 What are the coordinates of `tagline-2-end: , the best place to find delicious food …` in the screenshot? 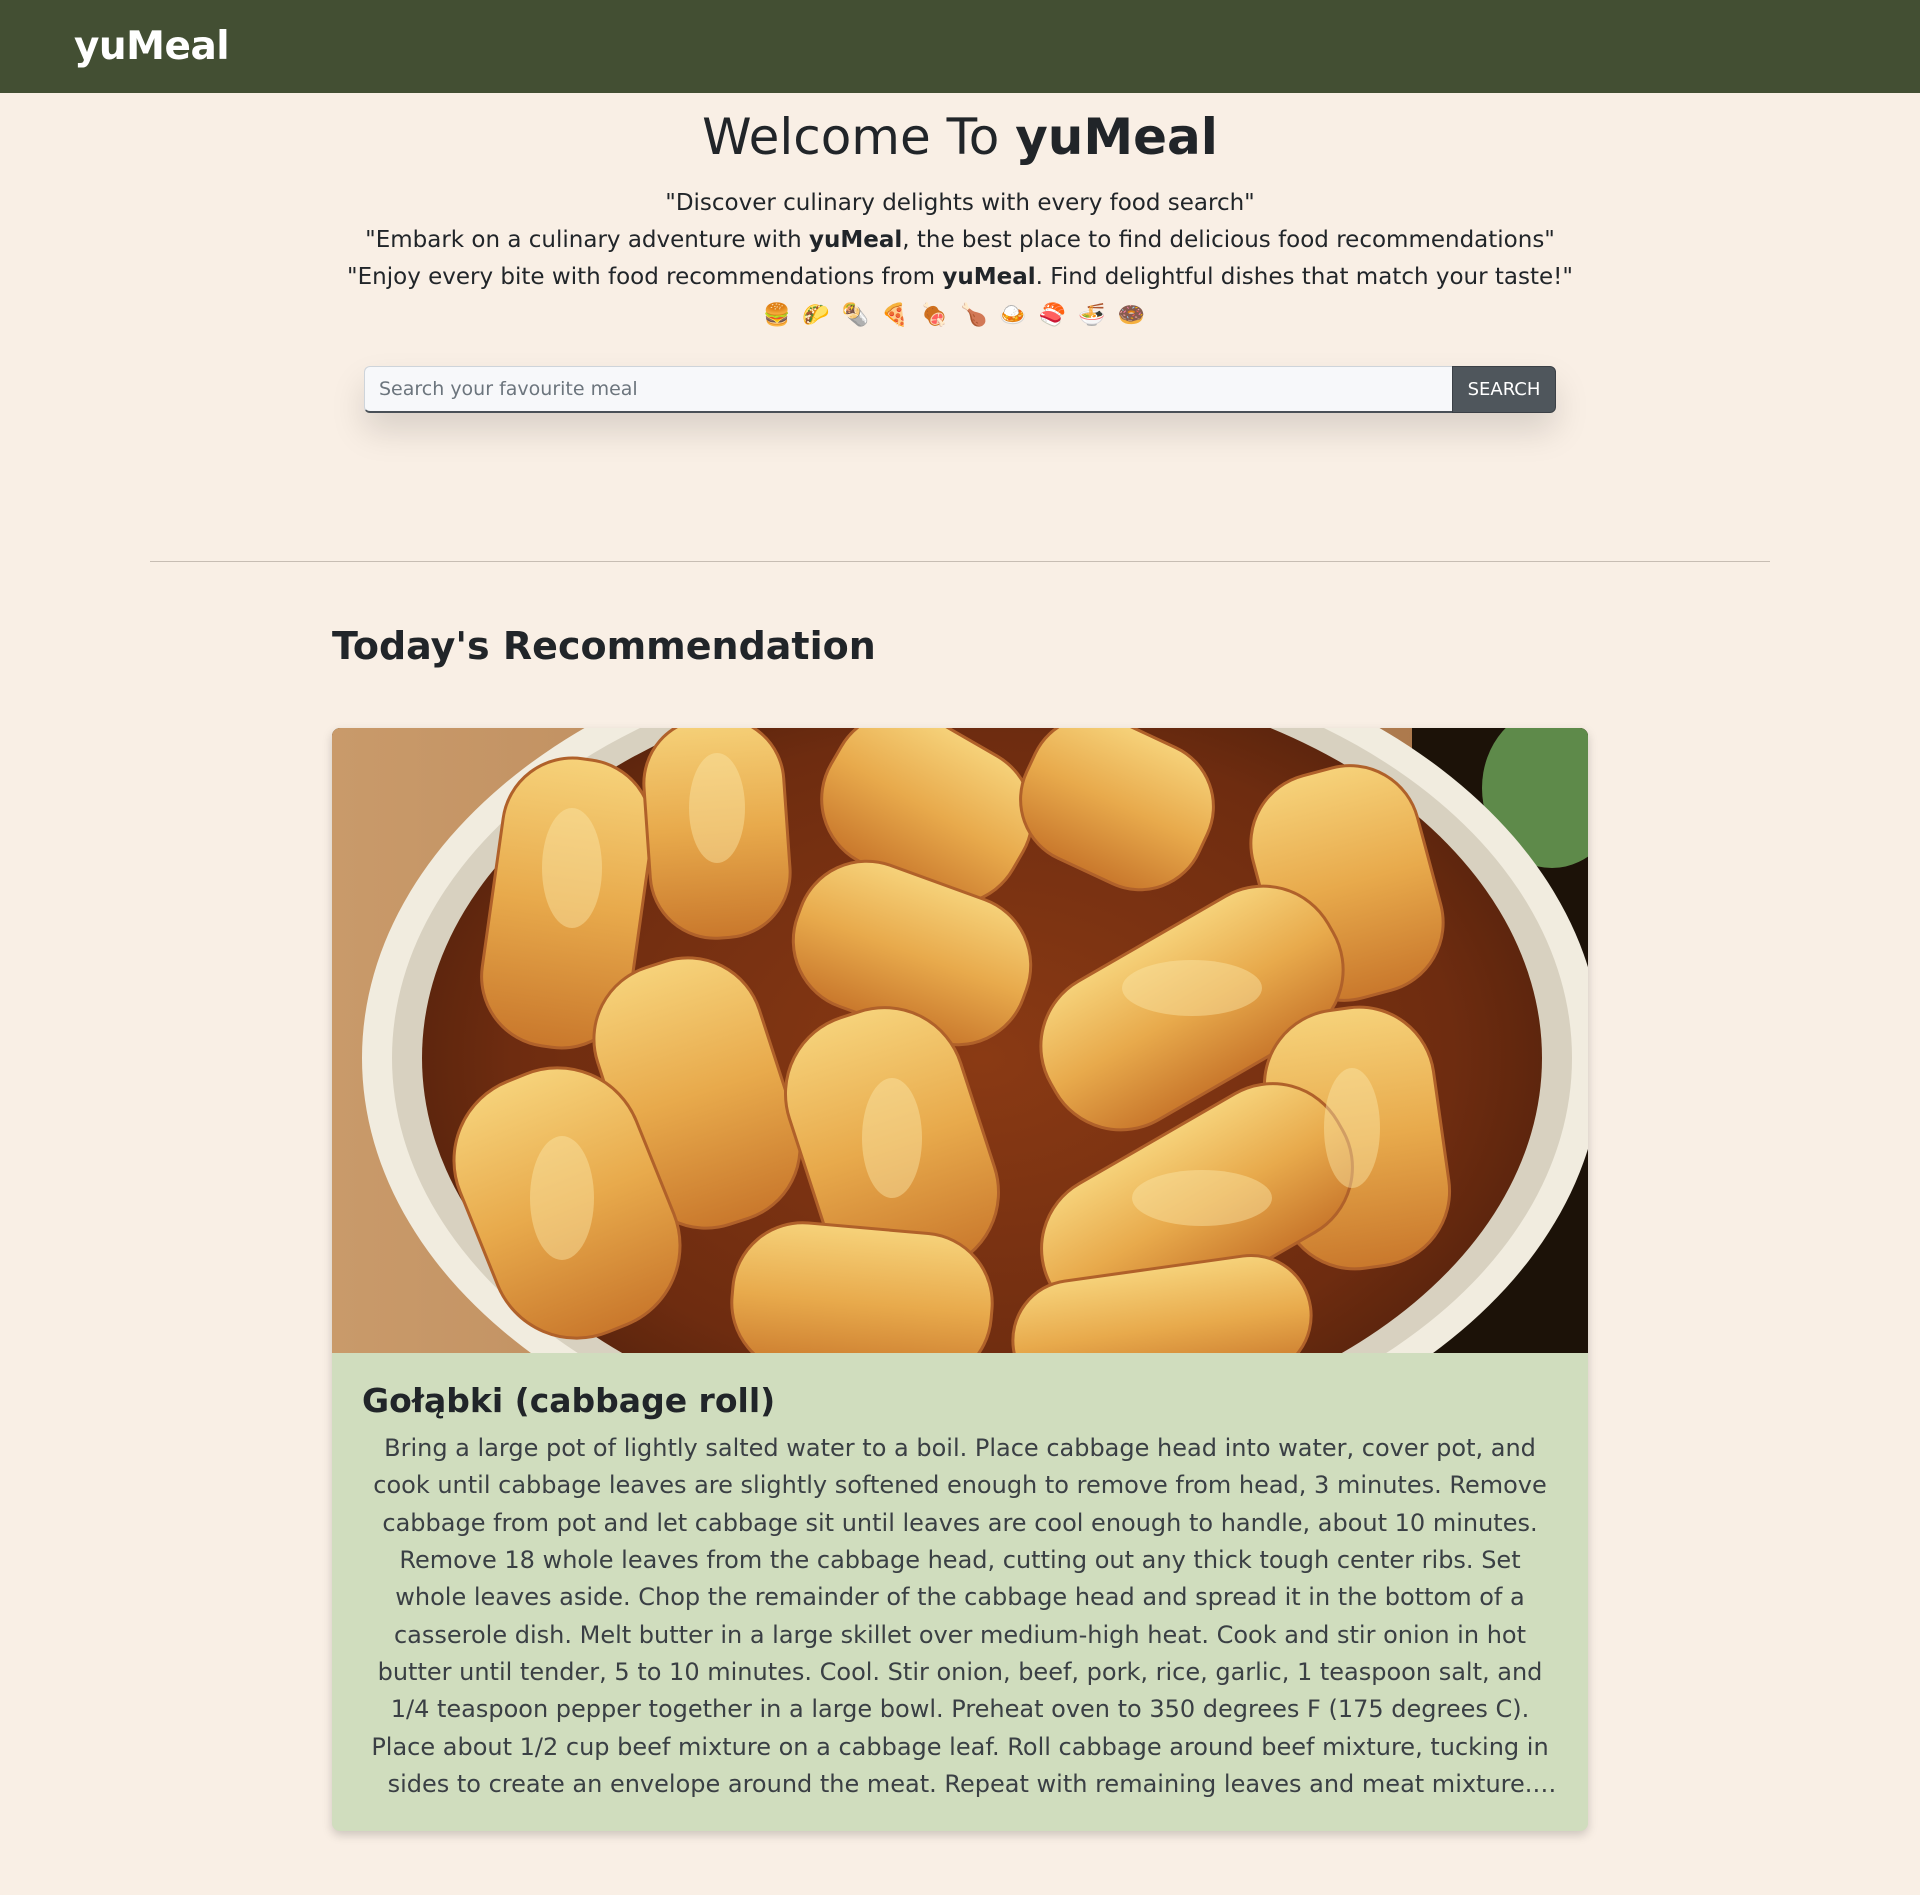 It's located at (1228, 240).